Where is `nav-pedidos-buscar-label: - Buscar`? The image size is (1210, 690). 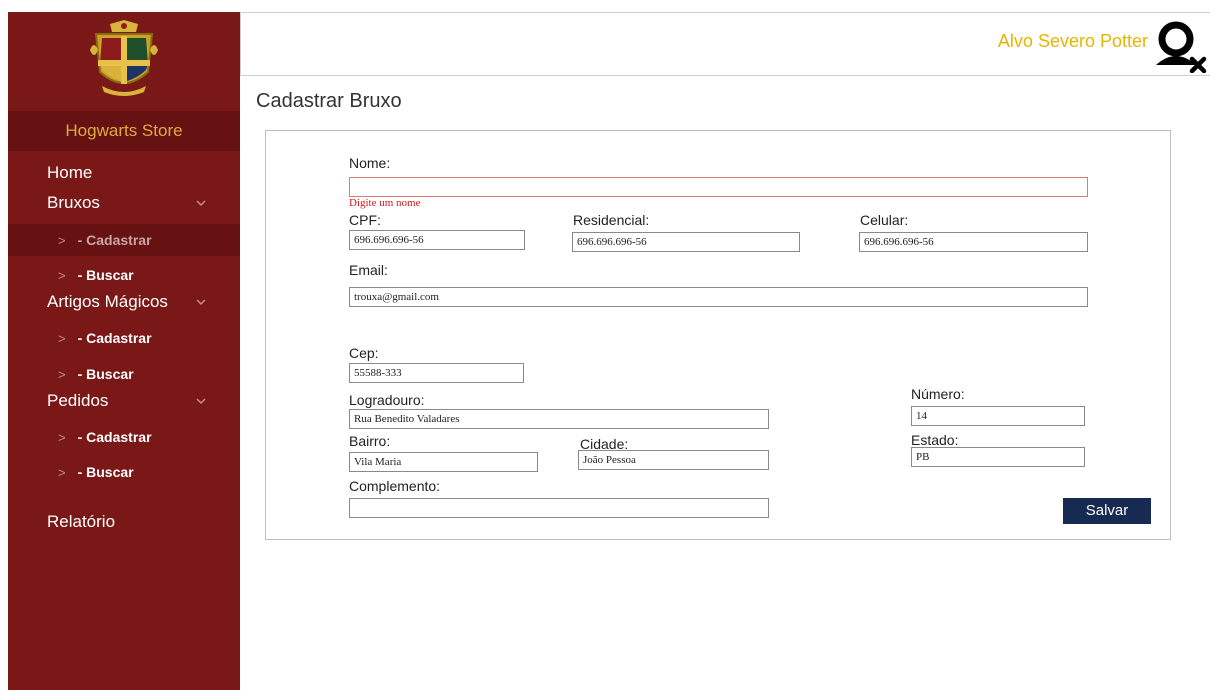 nav-pedidos-buscar-label: - Buscar is located at coordinates (105, 472).